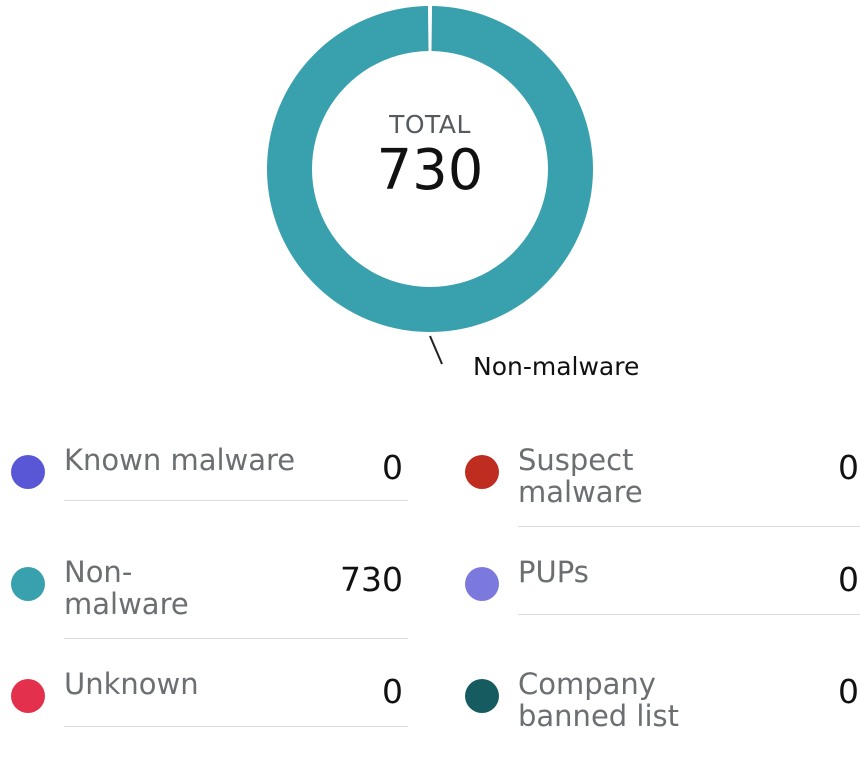 The height and width of the screenshot is (766, 860). I want to click on legend-item-company-banned-list: Company banned list 0, so click(661, 710).